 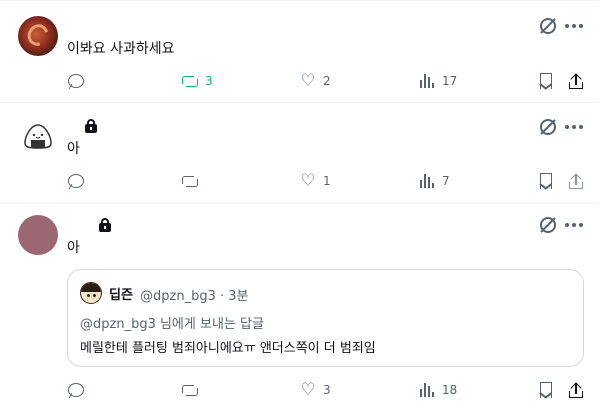 What do you see at coordinates (437, 390) in the screenshot?
I see `views-button: 18` at bounding box center [437, 390].